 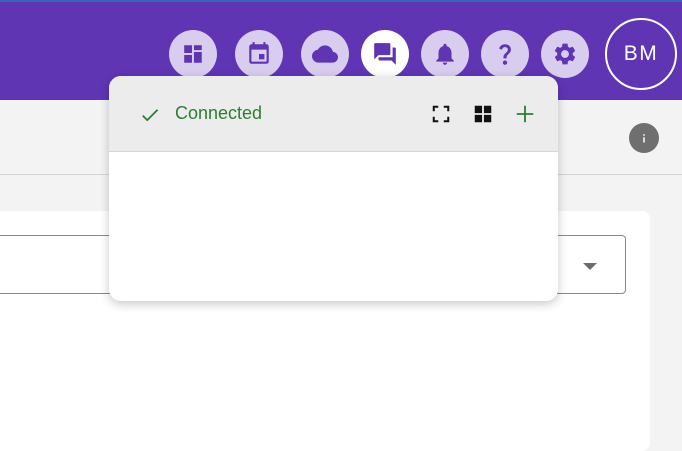 I want to click on plus-icon, so click(x=525, y=114).